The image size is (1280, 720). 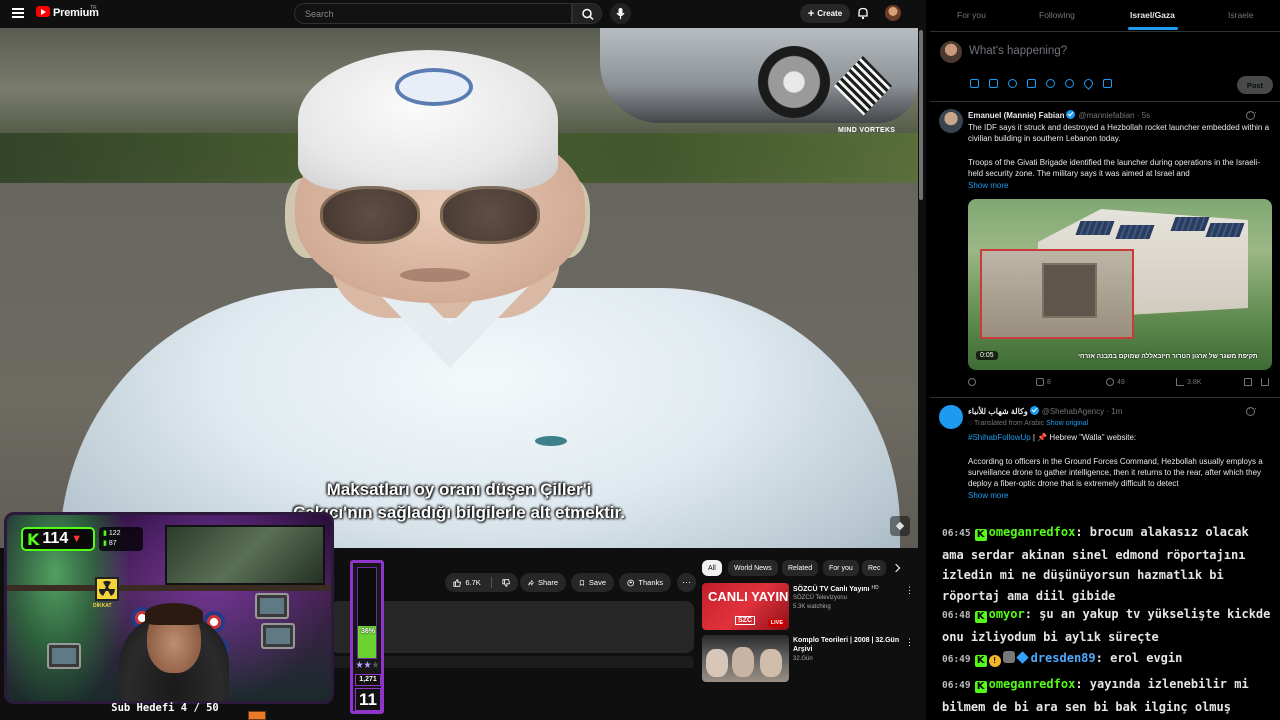 What do you see at coordinates (433, 13) in the screenshot?
I see `search-input: Search` at bounding box center [433, 13].